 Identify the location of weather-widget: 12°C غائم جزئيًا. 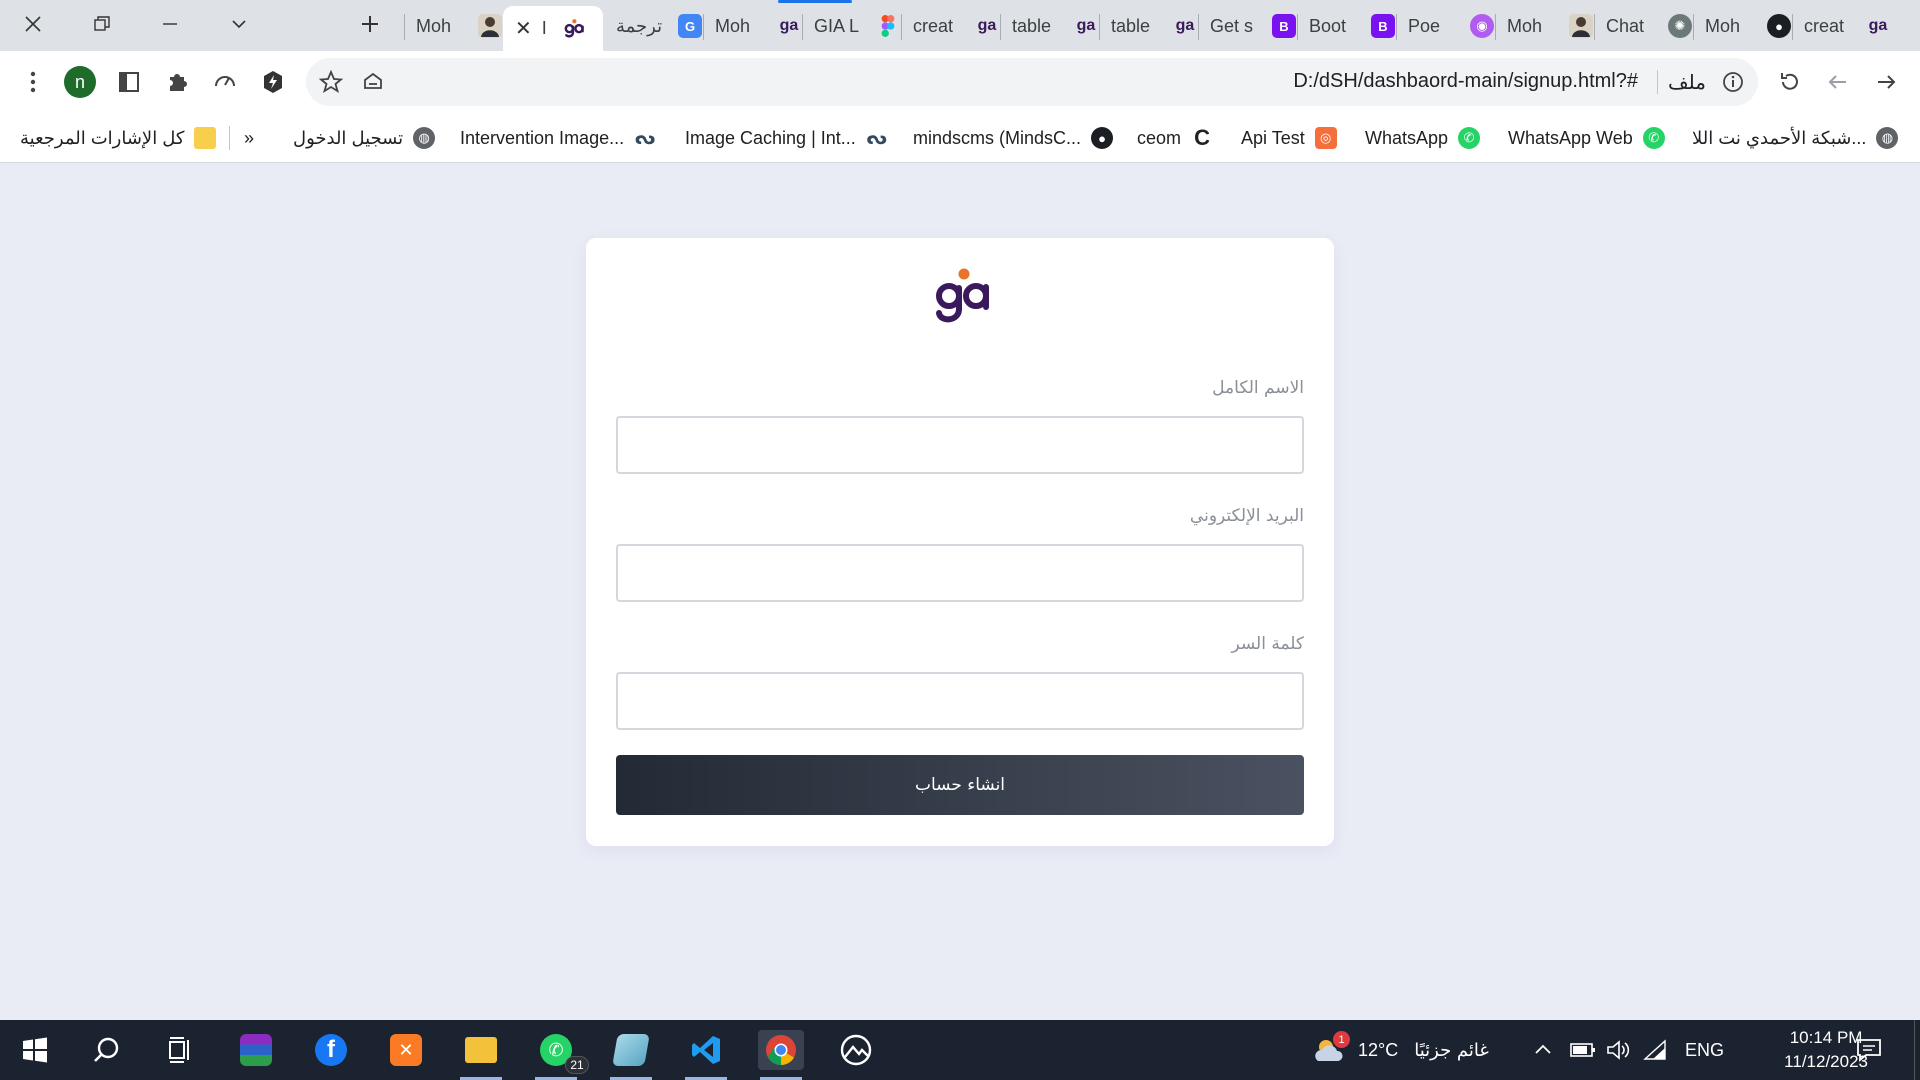
(1400, 1050).